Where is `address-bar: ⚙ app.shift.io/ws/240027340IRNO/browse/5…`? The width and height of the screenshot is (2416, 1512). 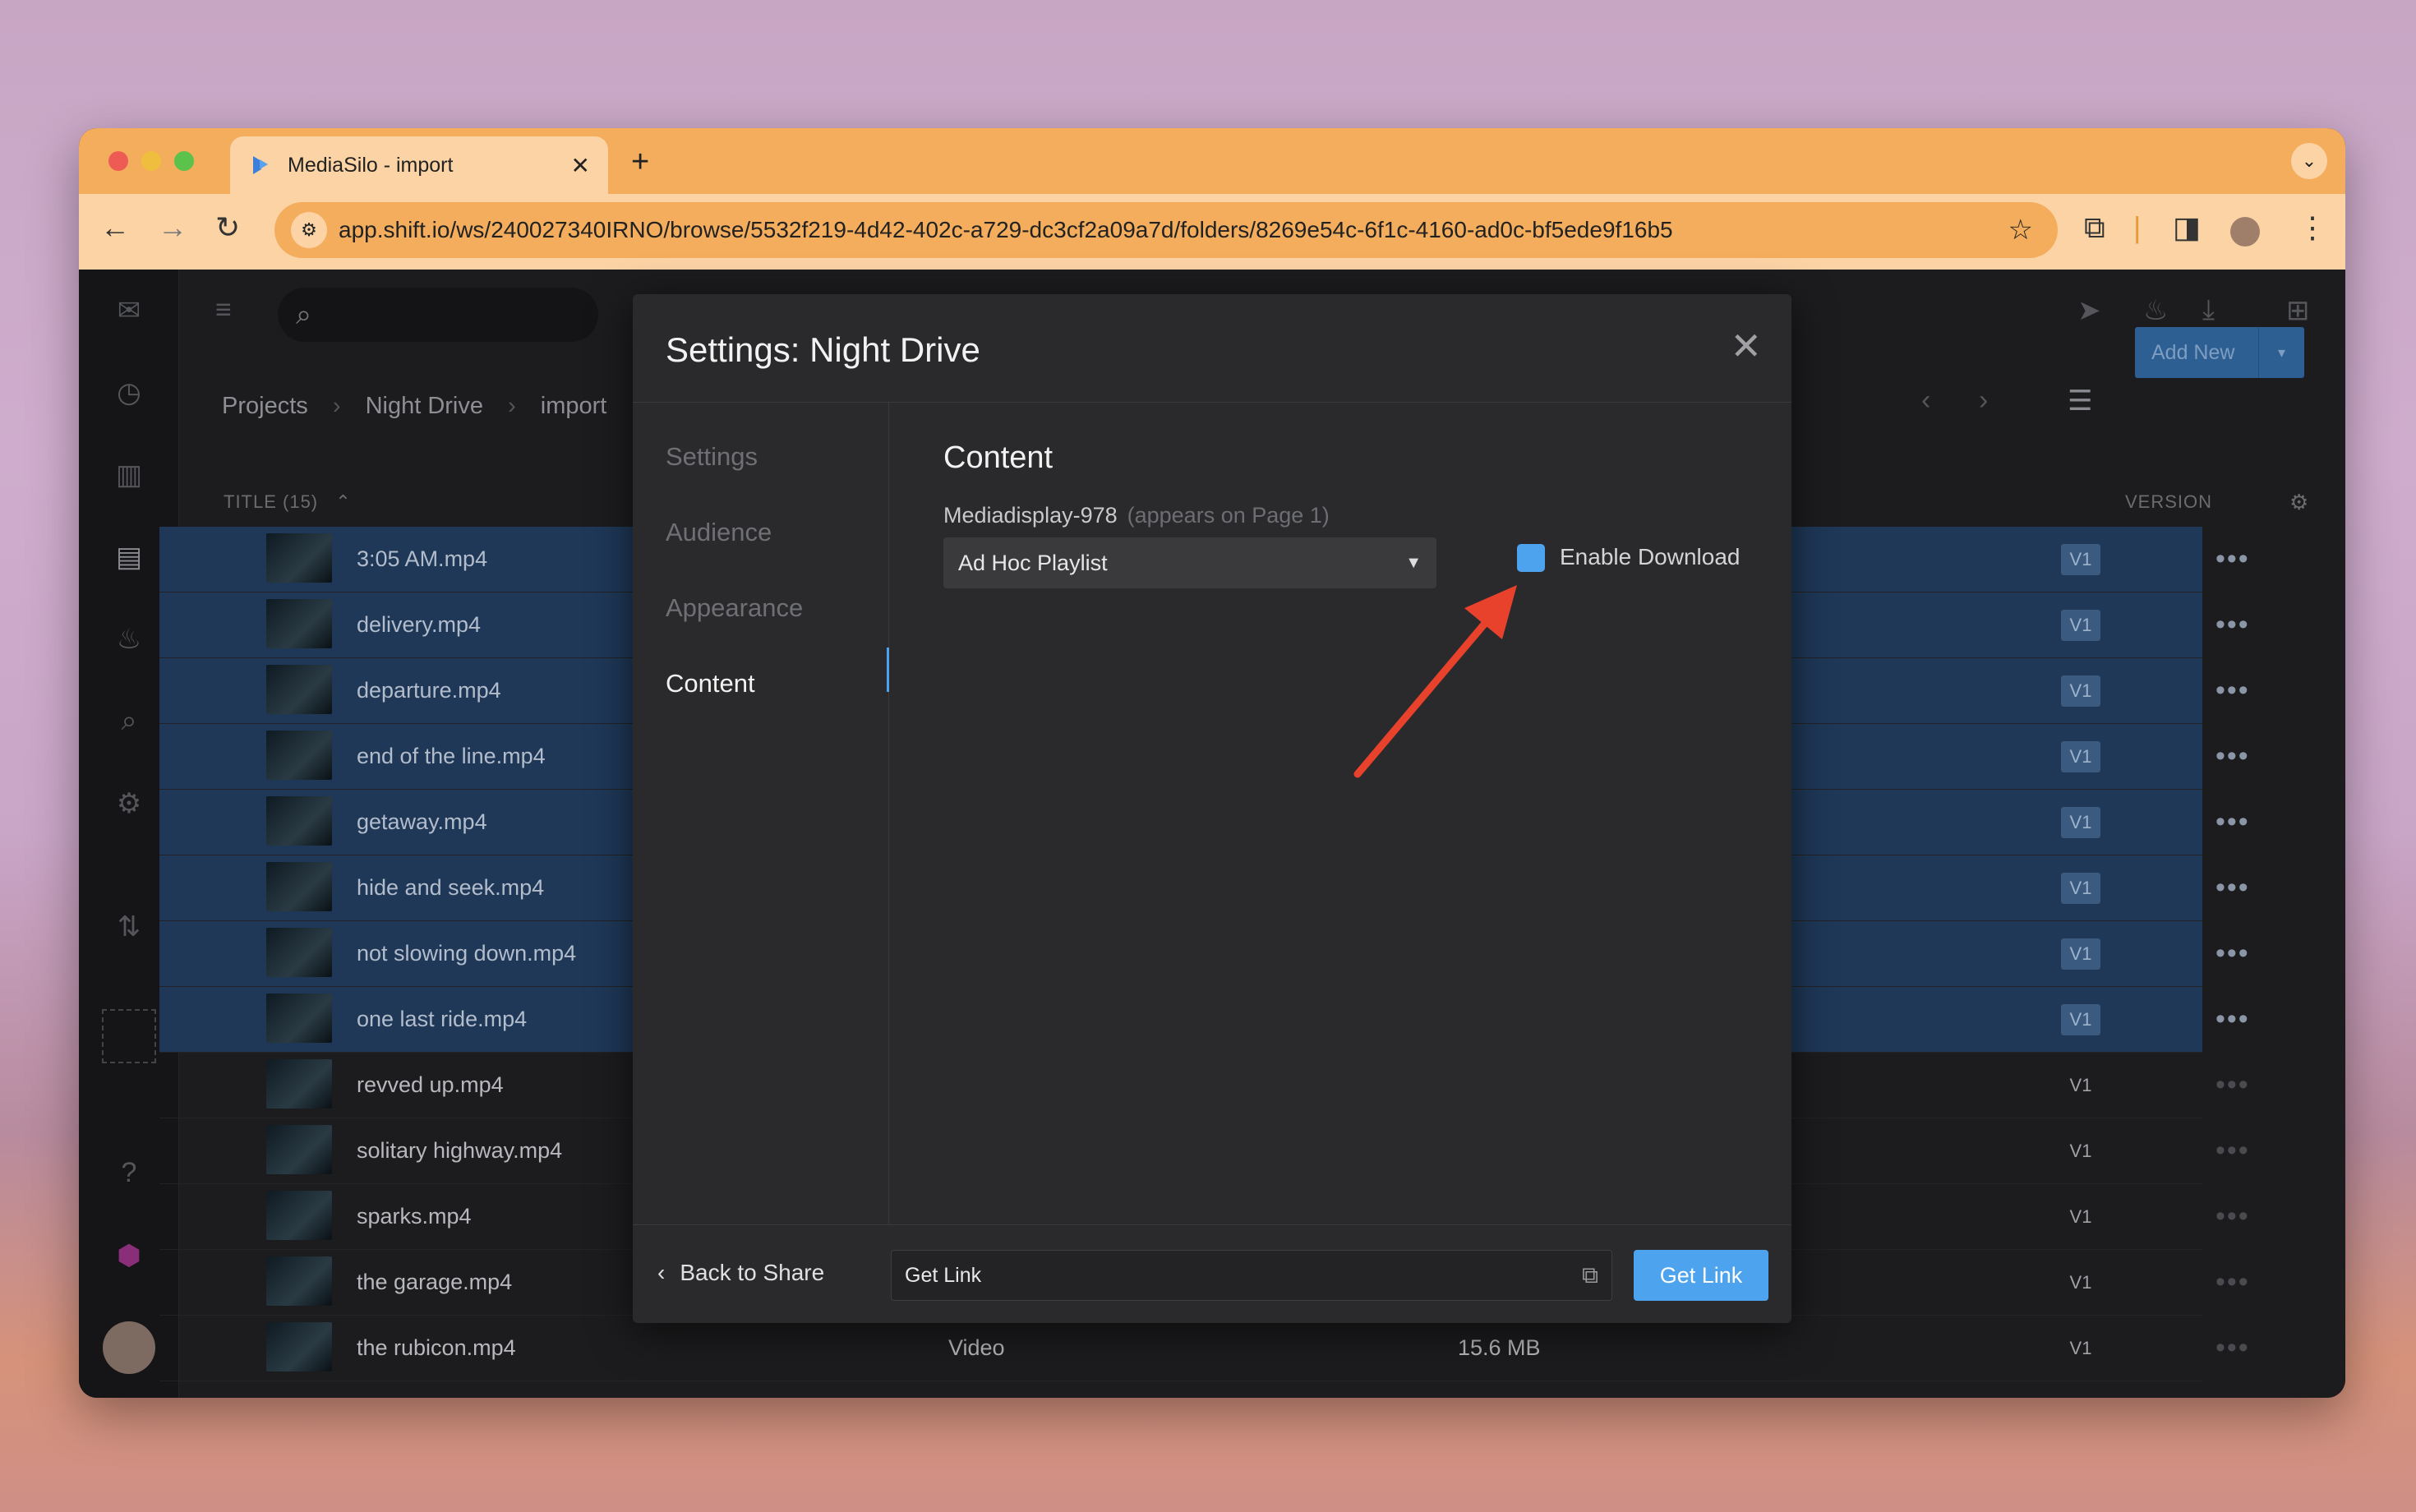 address-bar: ⚙ app.shift.io/ws/240027340IRNO/browse/5… is located at coordinates (1166, 230).